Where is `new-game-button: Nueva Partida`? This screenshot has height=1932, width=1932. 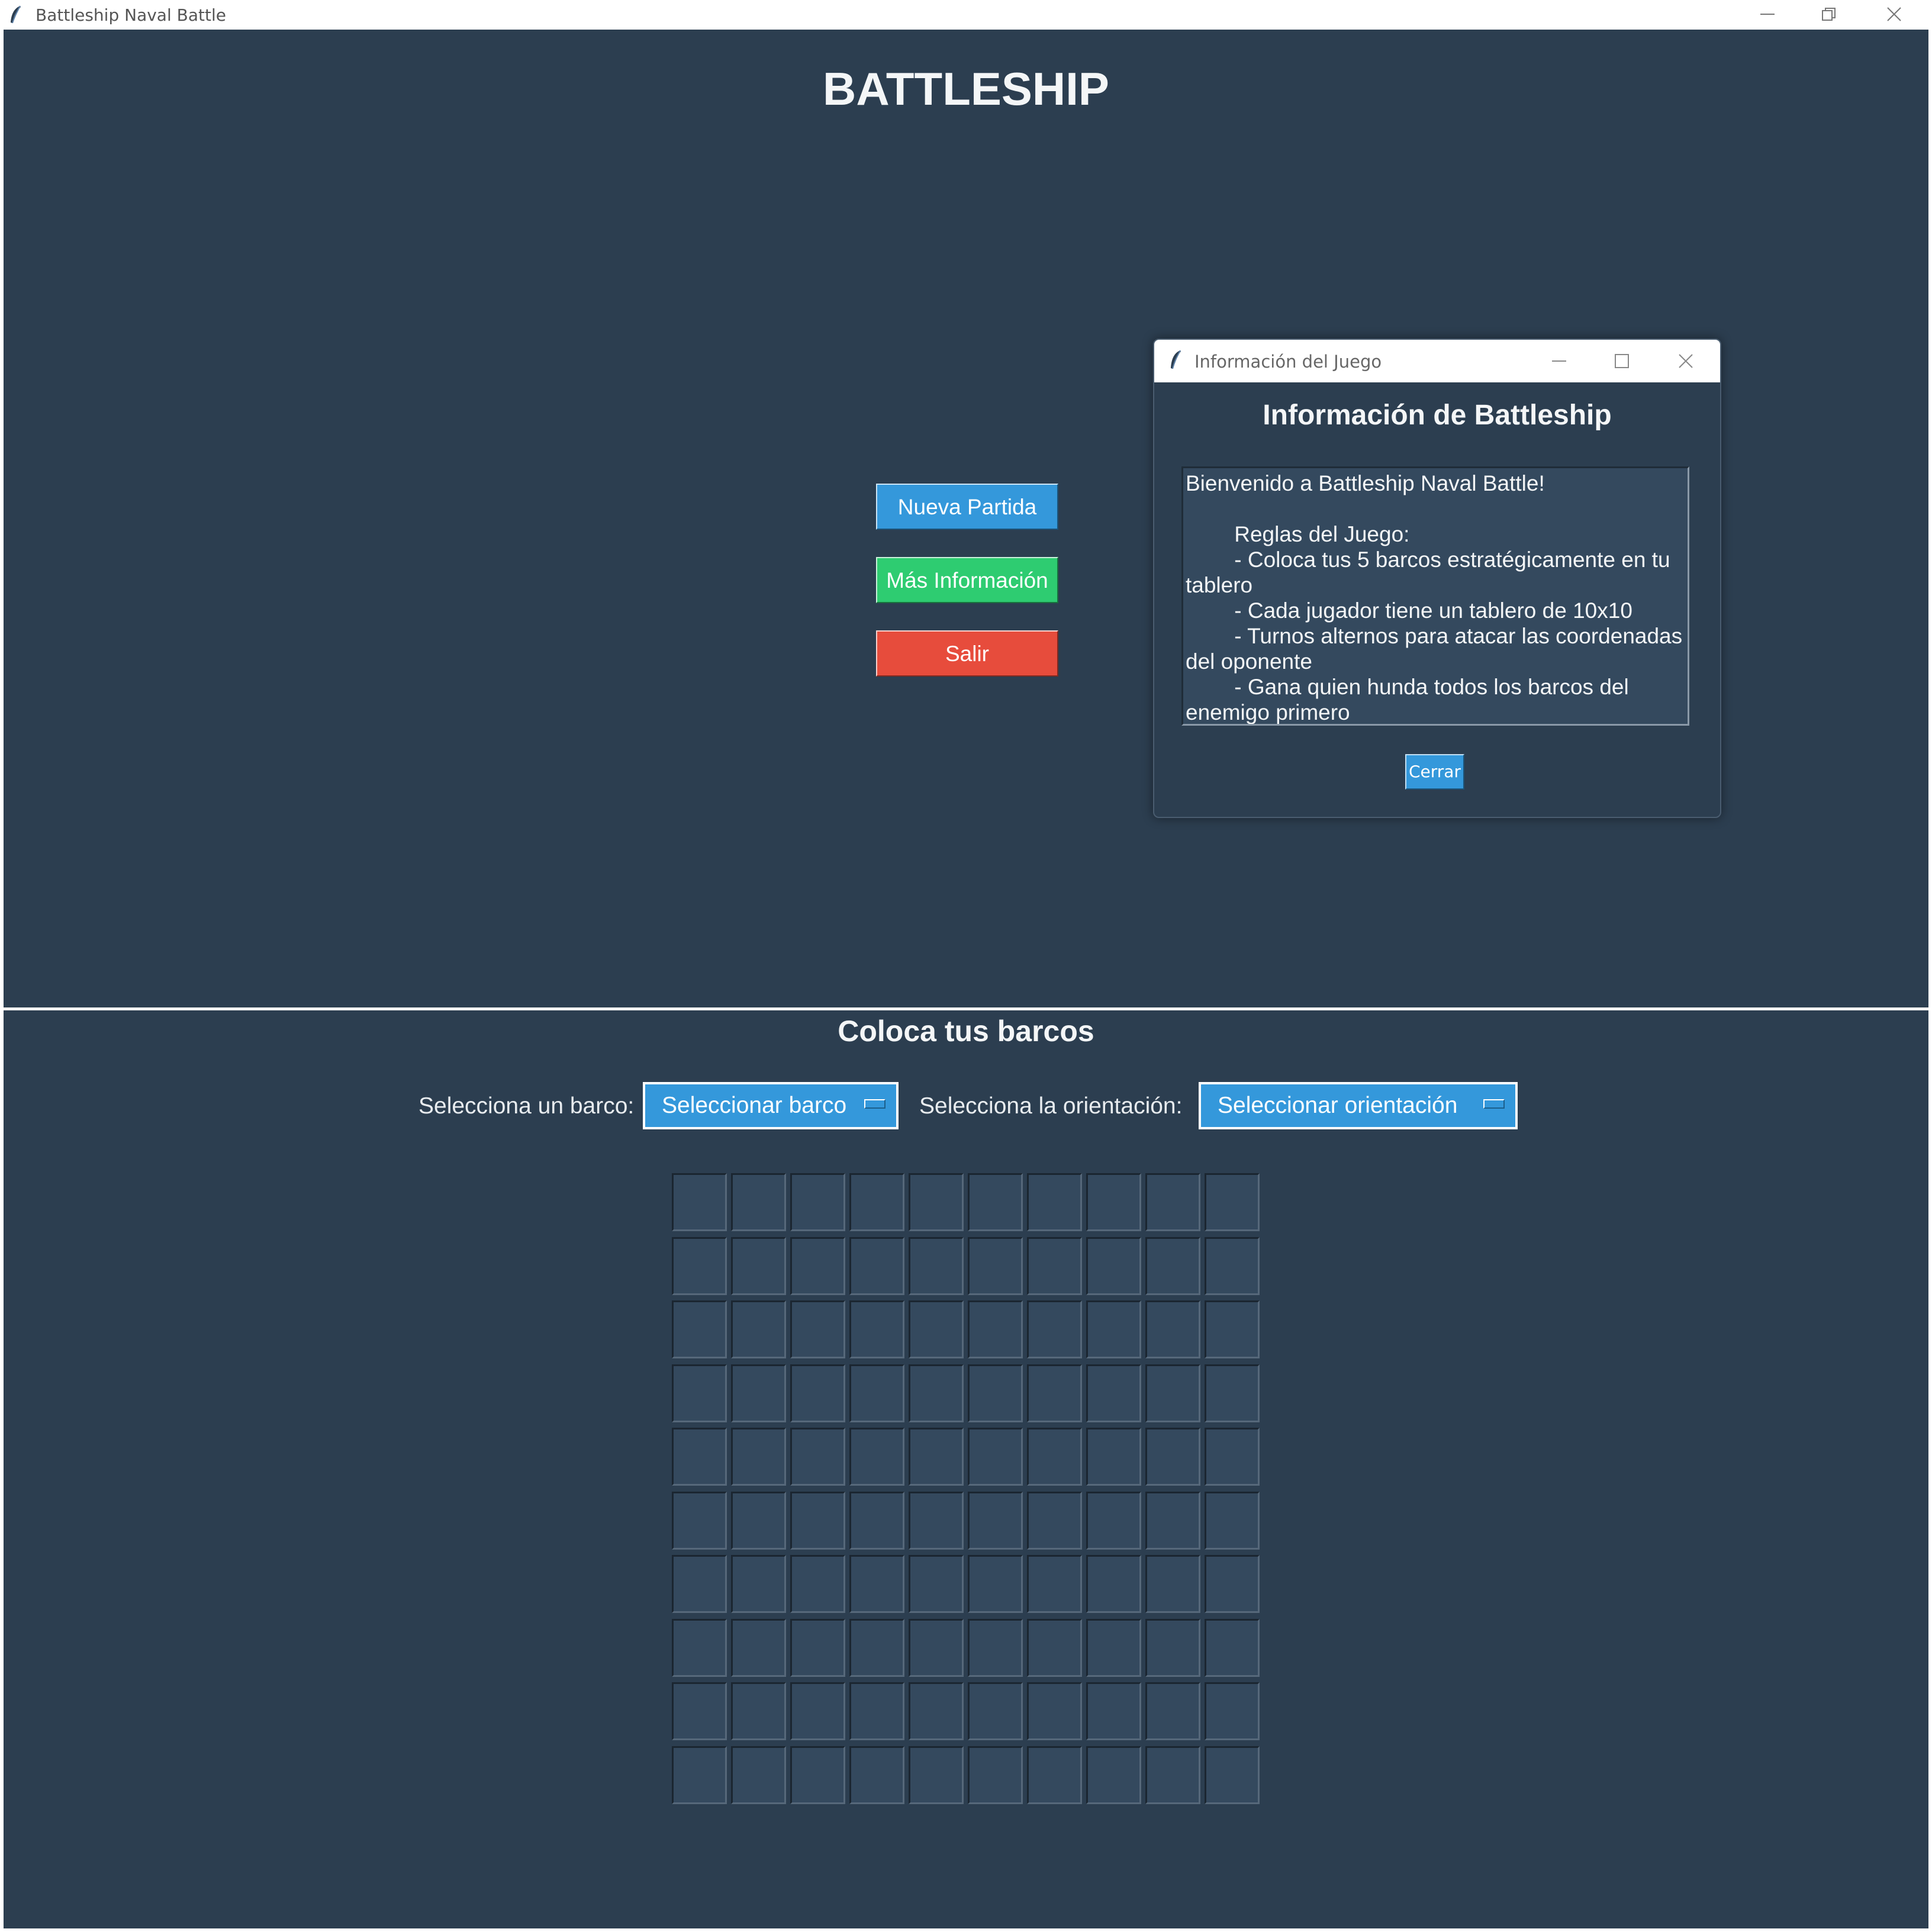 new-game-button: Nueva Partida is located at coordinates (967, 507).